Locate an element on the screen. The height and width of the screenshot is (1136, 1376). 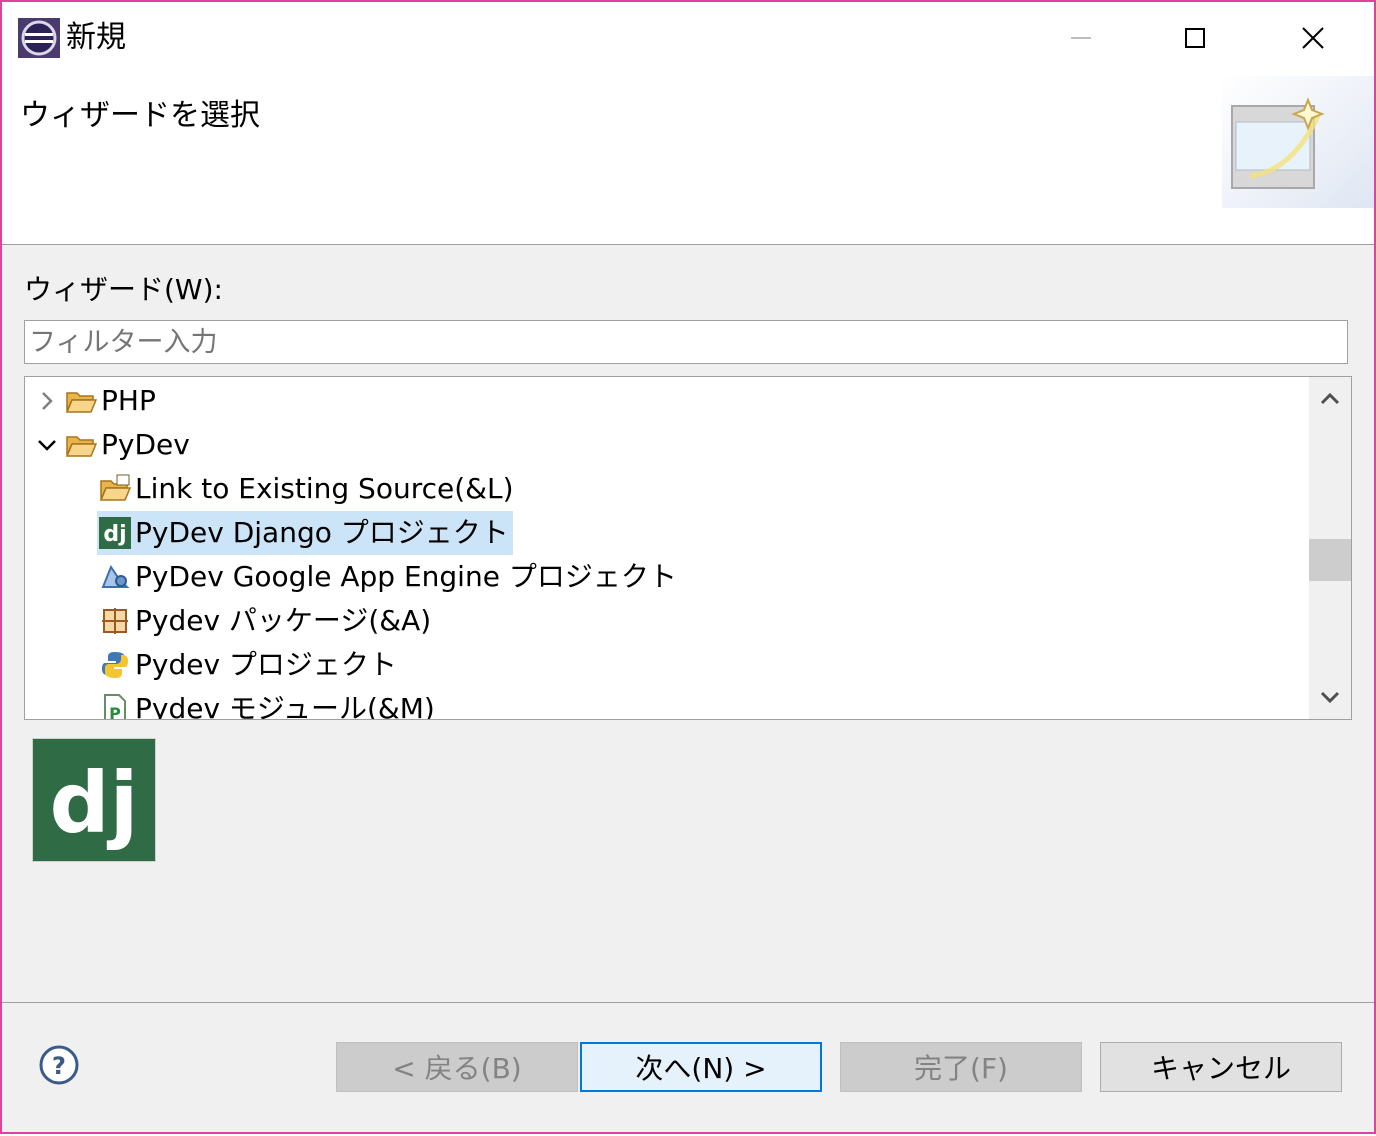
filter-input is located at coordinates (686, 342).